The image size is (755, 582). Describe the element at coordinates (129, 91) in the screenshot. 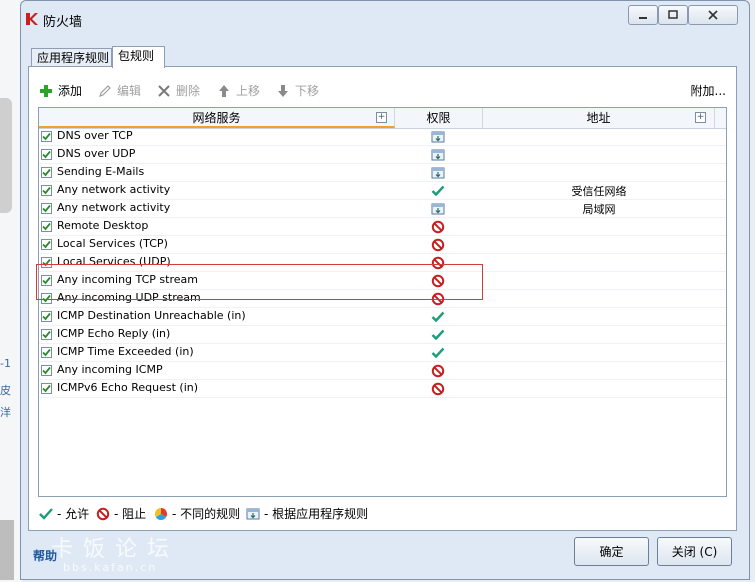

I see `edit-label: 编辑` at that location.